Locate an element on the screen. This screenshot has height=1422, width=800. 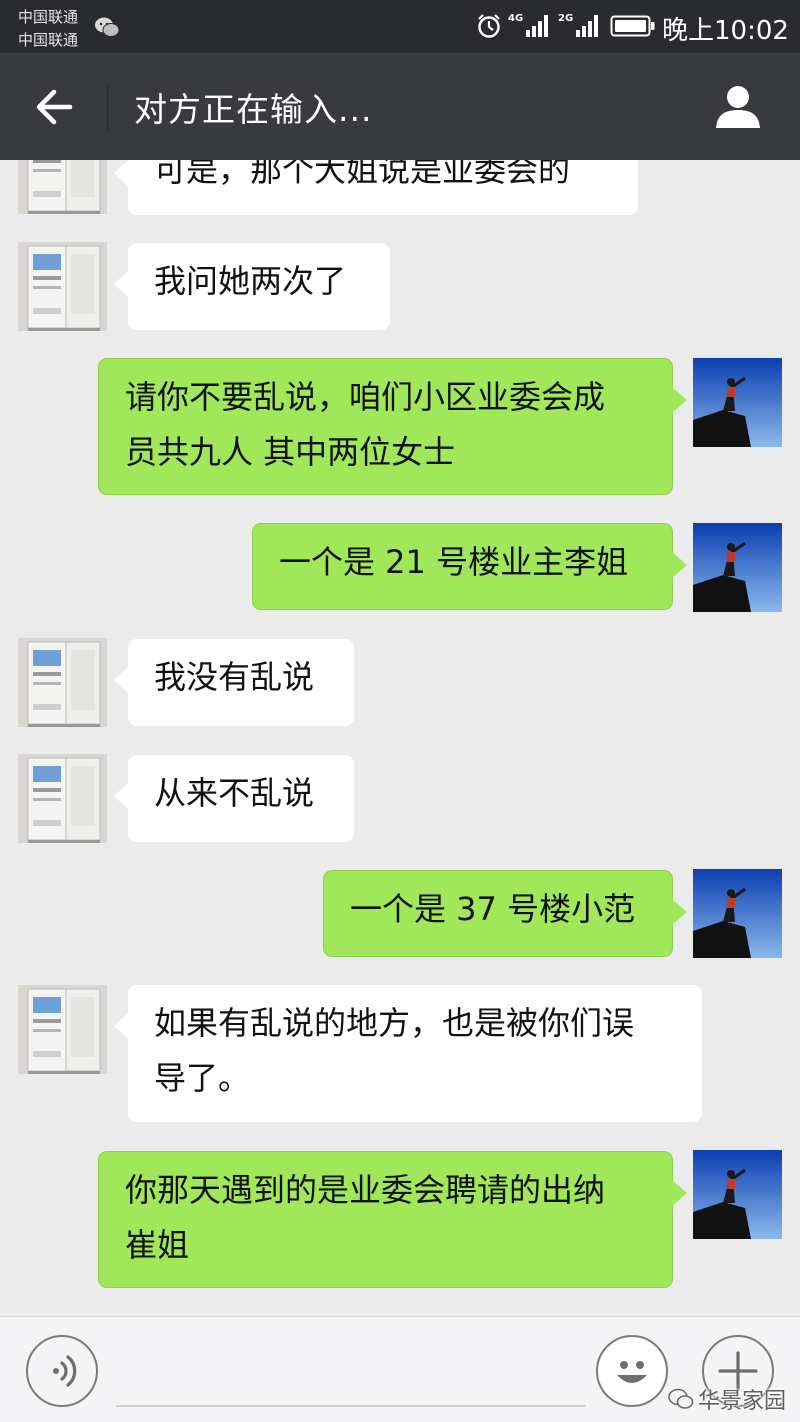
message-text: 你那天遇到的是业委会聘请的出纳 is located at coordinates (365, 1190).